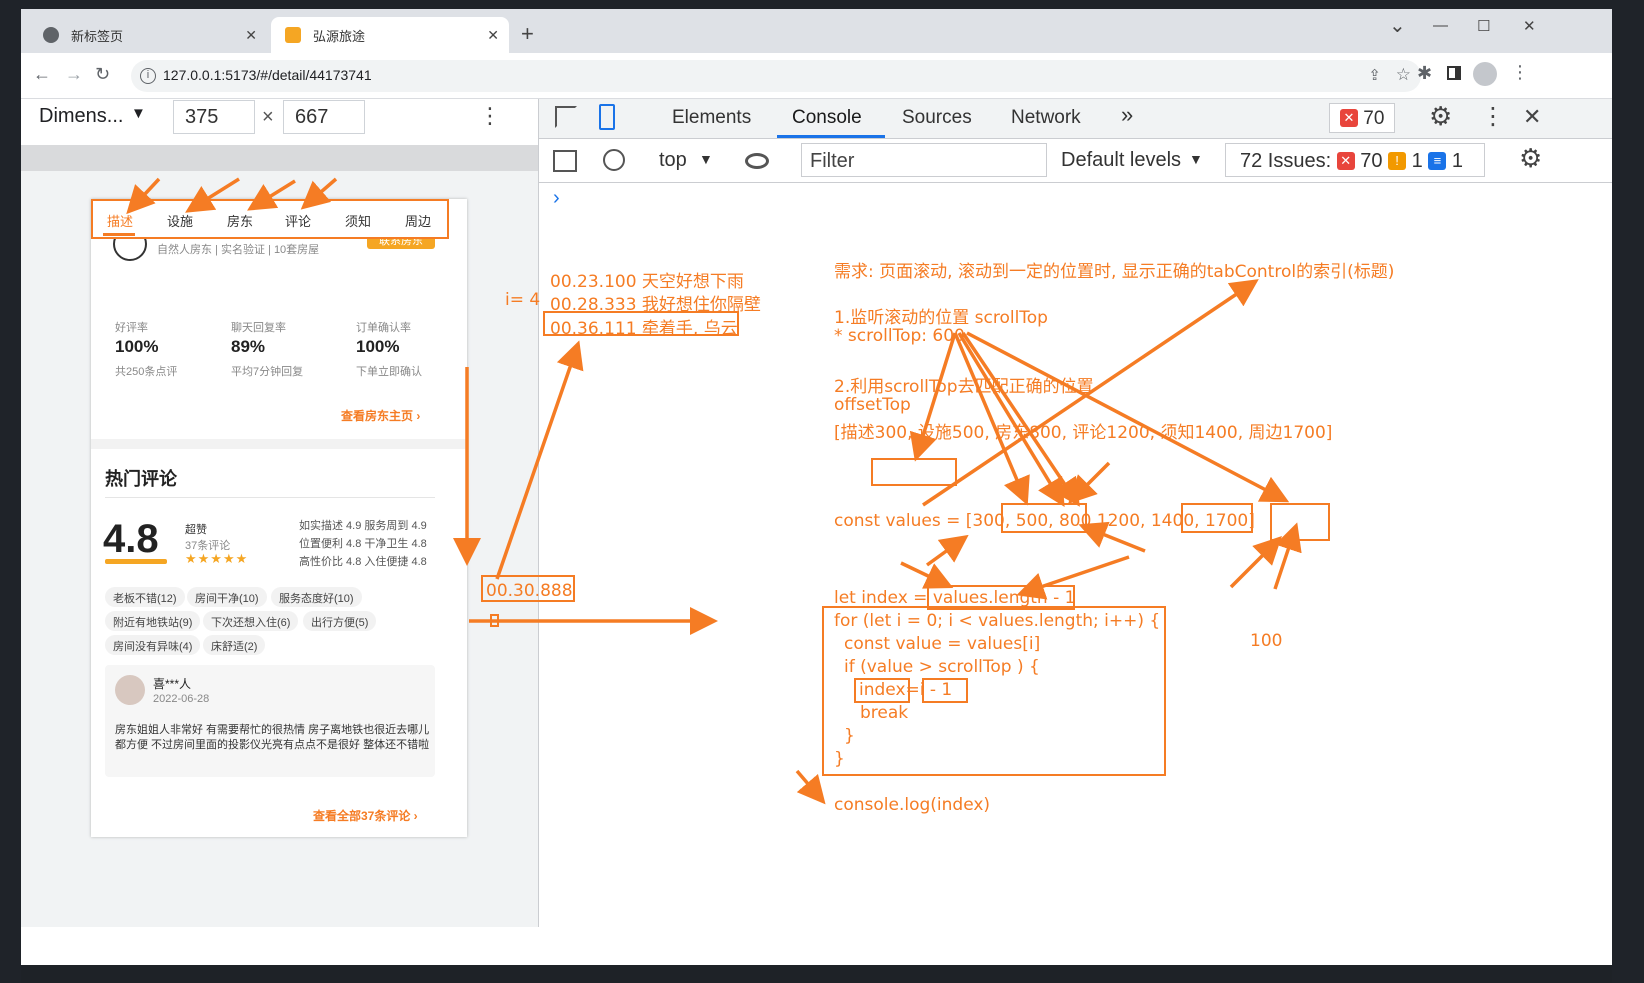 The width and height of the screenshot is (1644, 983). I want to click on editor-top-bar, so click(822, 4).